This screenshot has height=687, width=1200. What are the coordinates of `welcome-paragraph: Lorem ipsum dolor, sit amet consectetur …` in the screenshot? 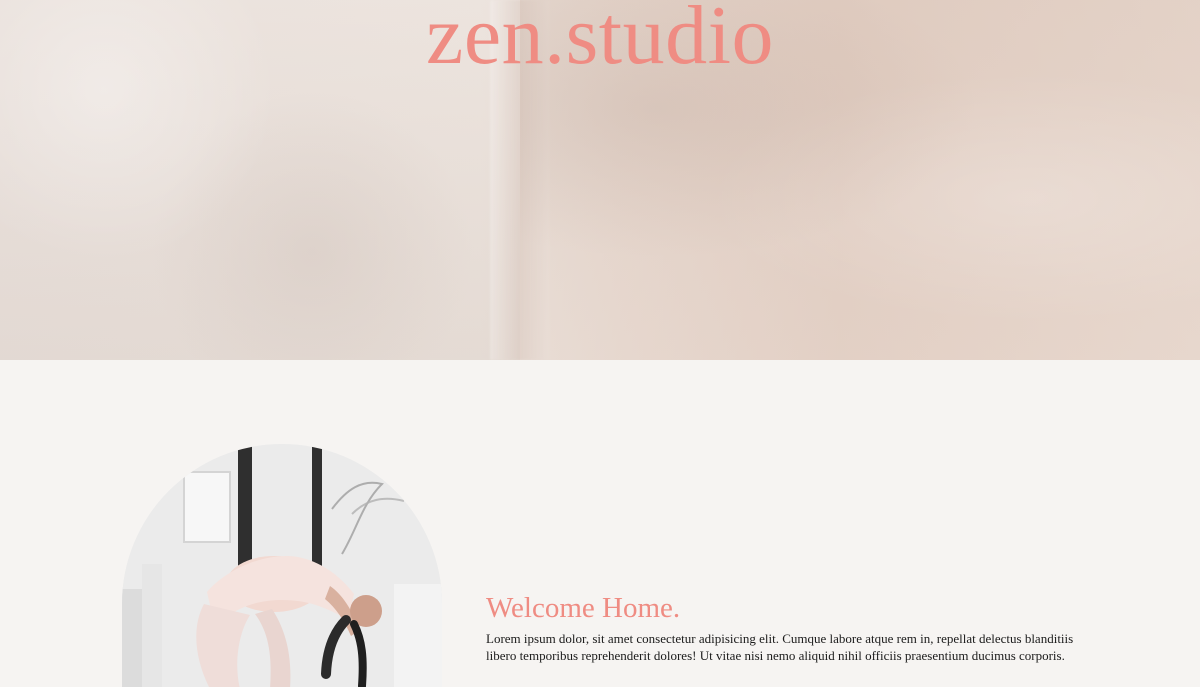 It's located at (780, 647).